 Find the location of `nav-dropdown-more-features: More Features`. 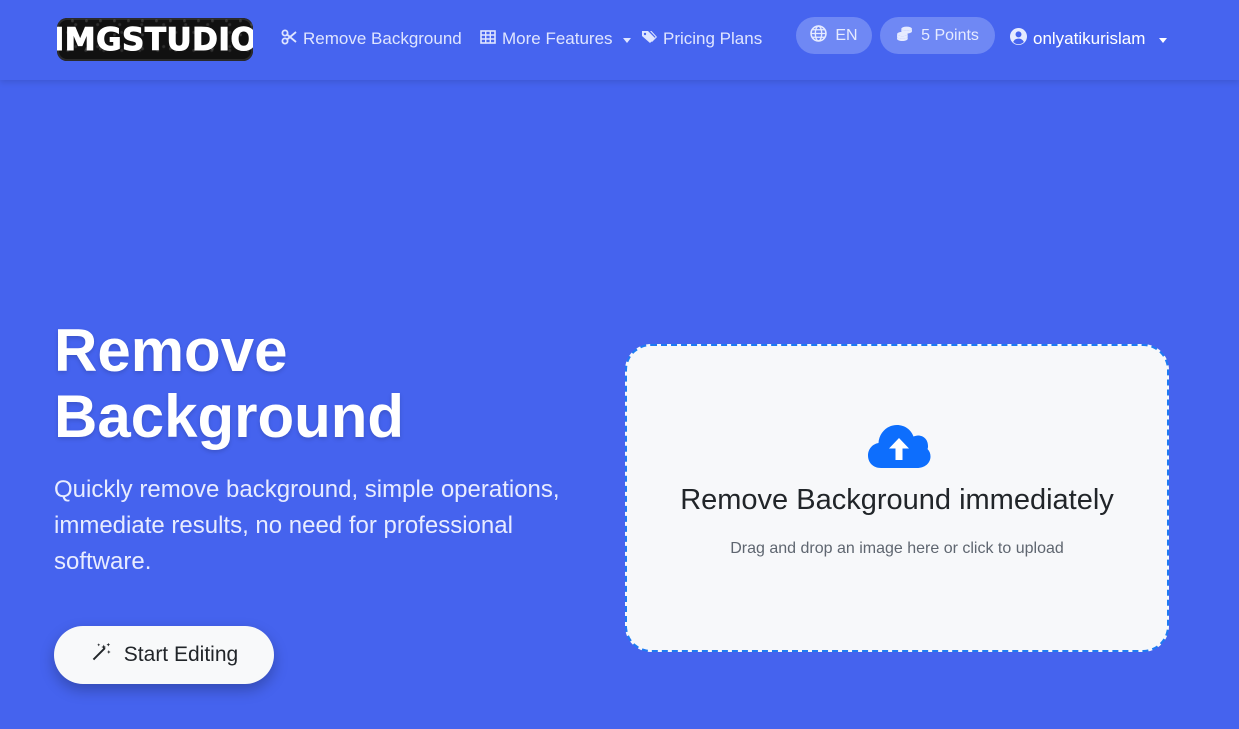

nav-dropdown-more-features: More Features is located at coordinates (555, 39).